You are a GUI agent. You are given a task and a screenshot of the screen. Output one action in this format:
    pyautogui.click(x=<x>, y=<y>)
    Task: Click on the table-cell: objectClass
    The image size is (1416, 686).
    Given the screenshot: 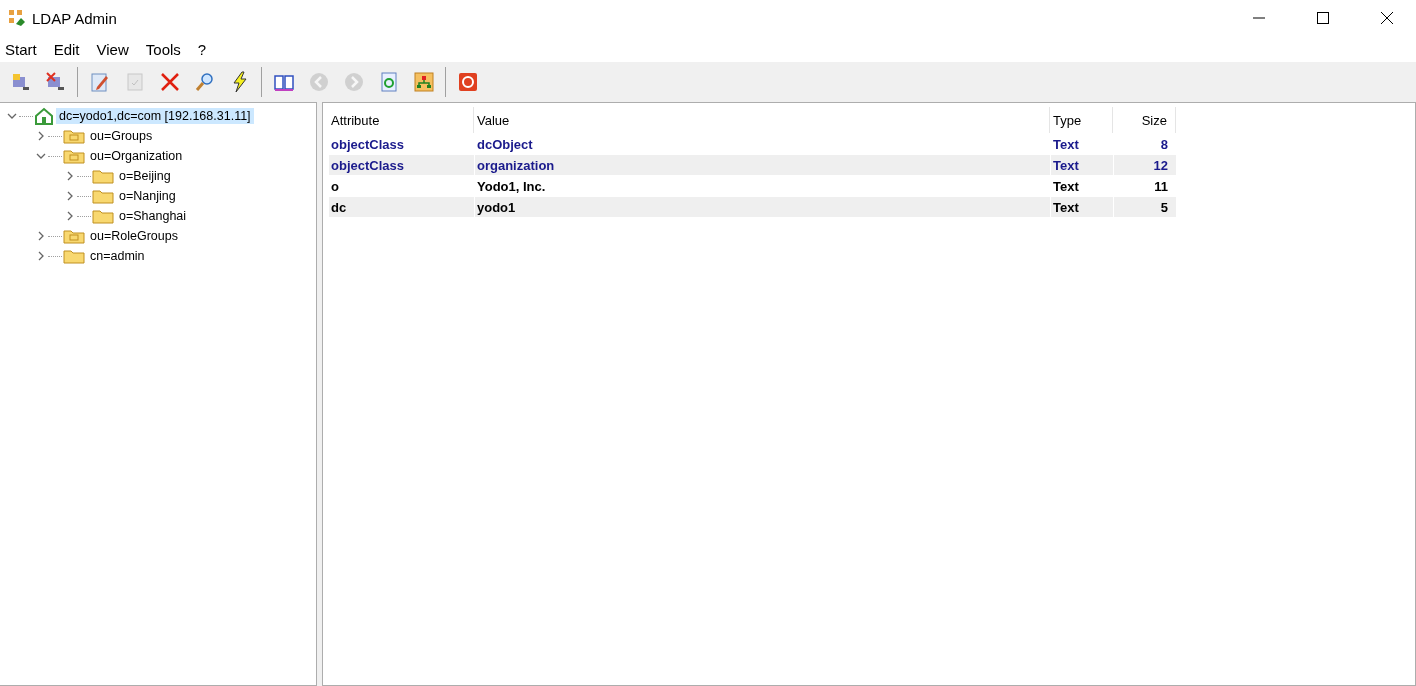 What is the action you would take?
    pyautogui.click(x=401, y=165)
    